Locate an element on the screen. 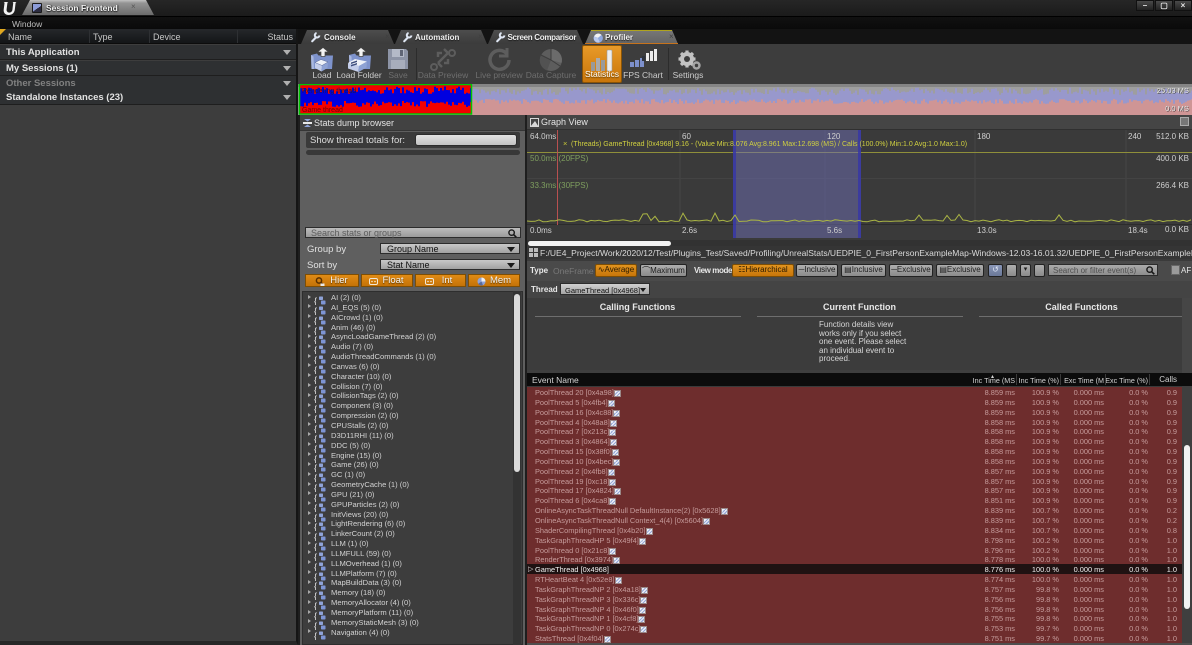  svg-text: Game thread is located at coordinates (322, 110).